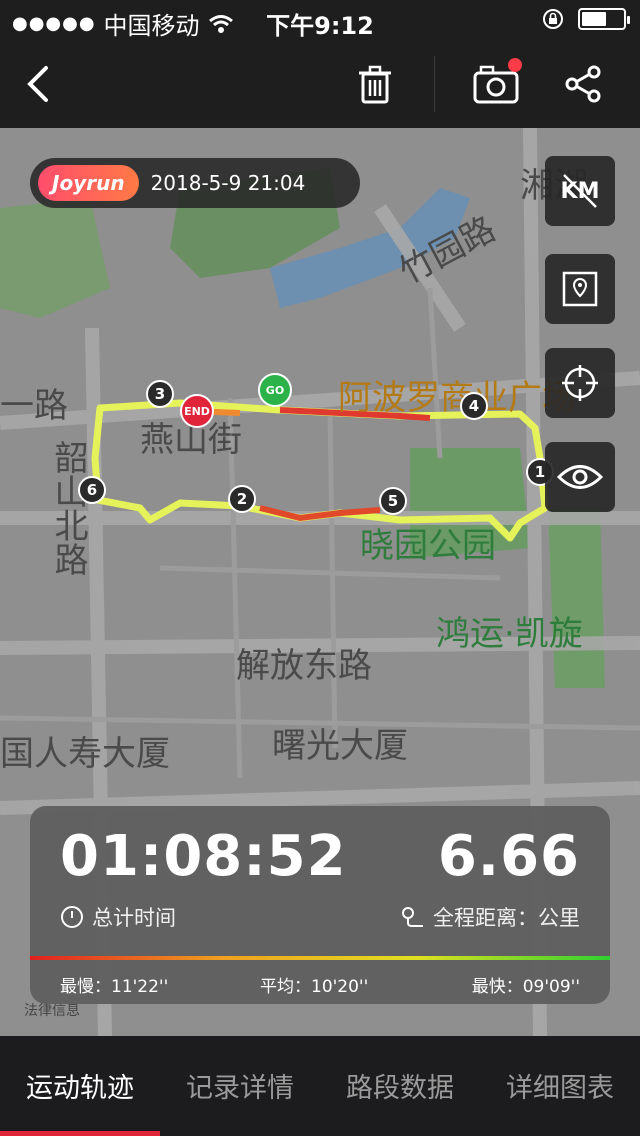  I want to click on map-label: 国人寿大厦, so click(85, 754).